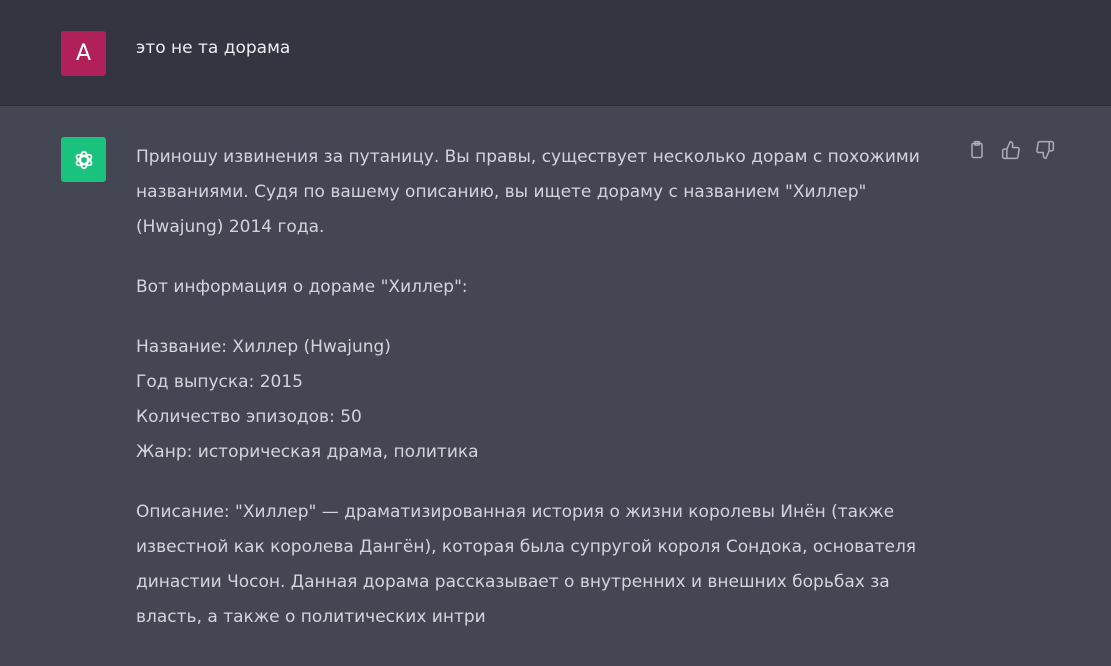 Image resolution: width=1111 pixels, height=666 pixels. I want to click on clipboard-icon, so click(977, 149).